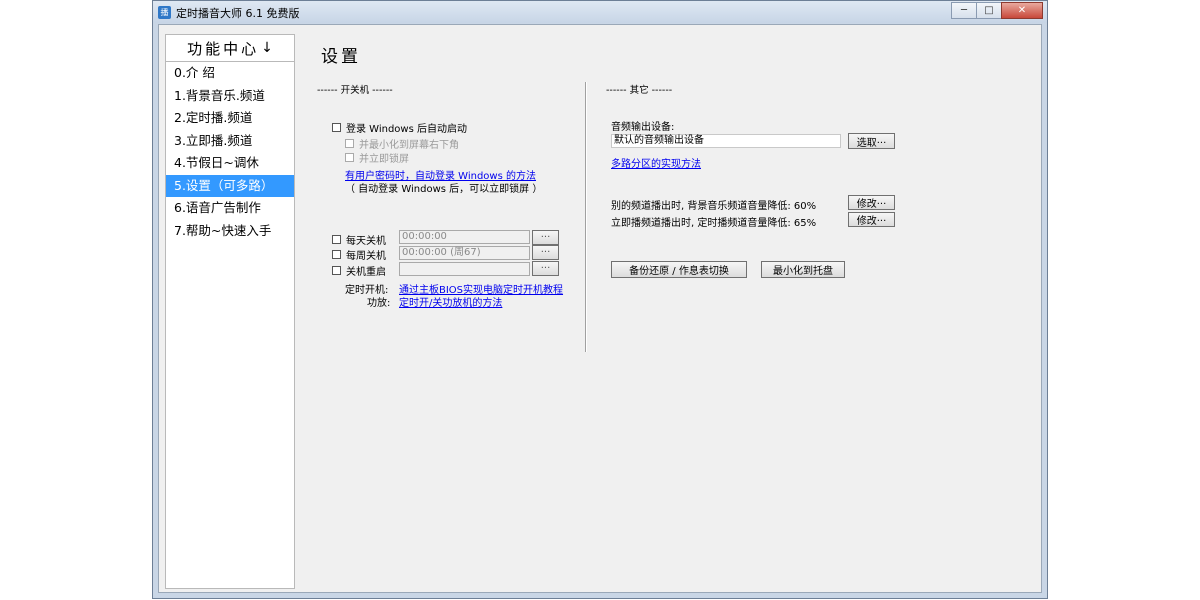  What do you see at coordinates (230, 141) in the screenshot?
I see `sidebar-item-instant-play: 3.立即播.频道` at bounding box center [230, 141].